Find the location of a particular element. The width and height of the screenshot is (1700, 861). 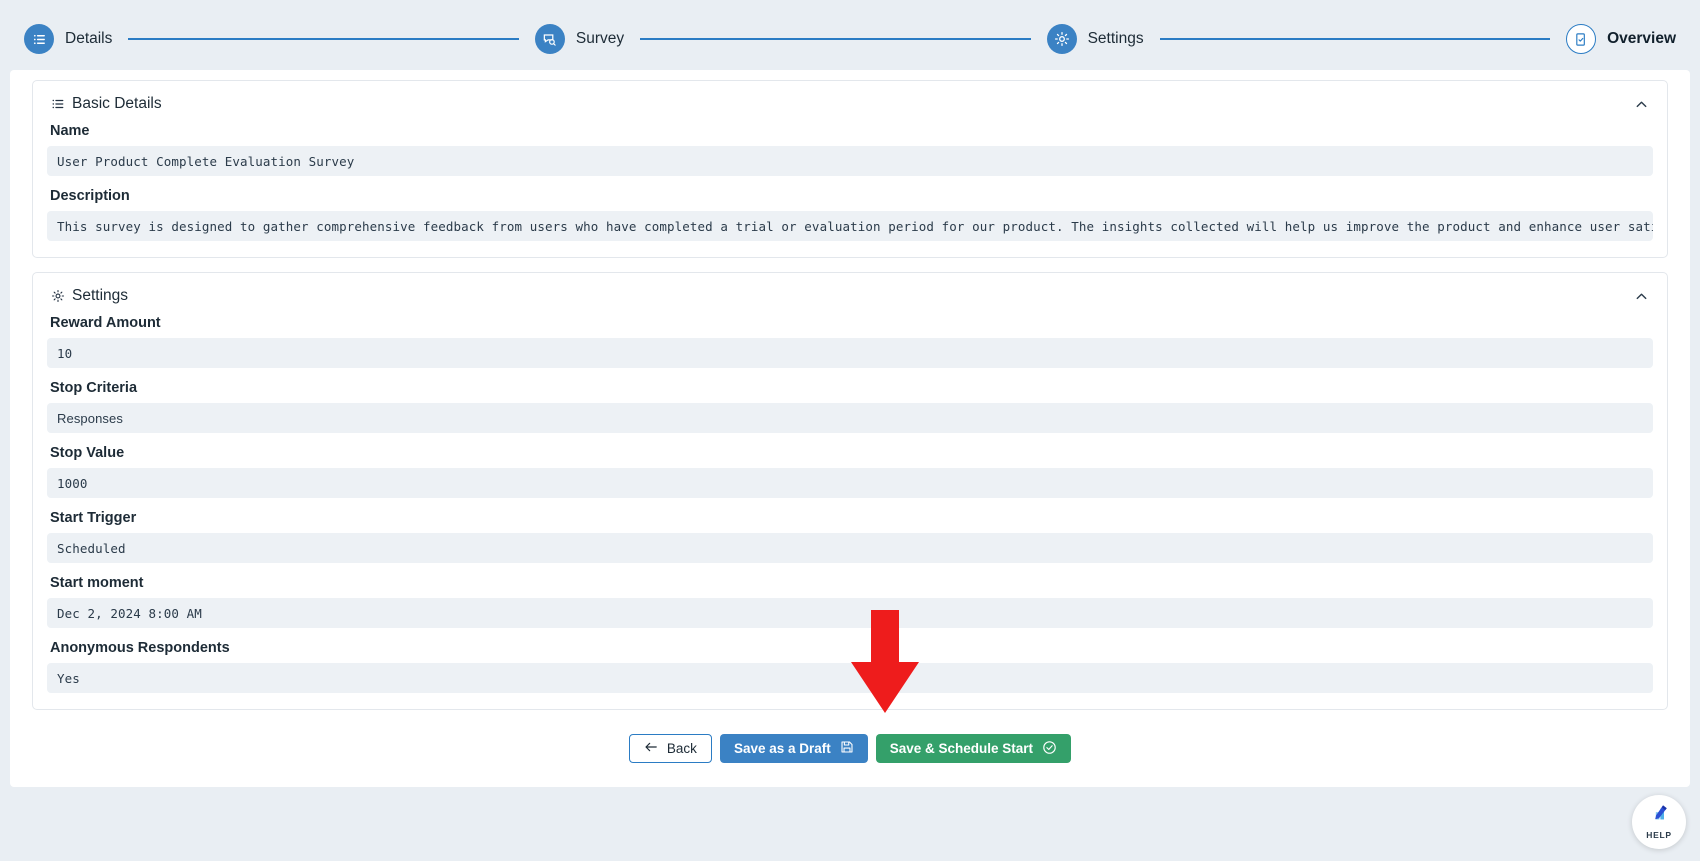

step-label-settings: Settings is located at coordinates (1115, 38).